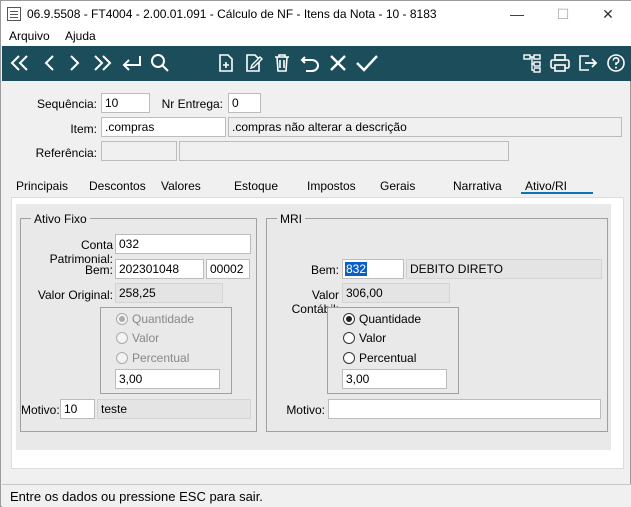 The height and width of the screenshot is (507, 631). I want to click on delete-button, so click(282, 63).